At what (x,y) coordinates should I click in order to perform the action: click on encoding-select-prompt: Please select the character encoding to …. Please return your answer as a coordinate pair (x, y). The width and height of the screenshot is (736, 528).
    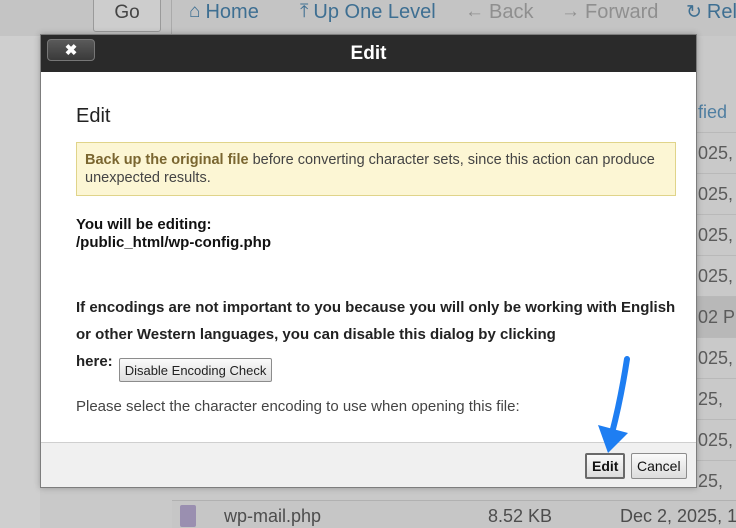
    Looking at the image, I should click on (298, 406).